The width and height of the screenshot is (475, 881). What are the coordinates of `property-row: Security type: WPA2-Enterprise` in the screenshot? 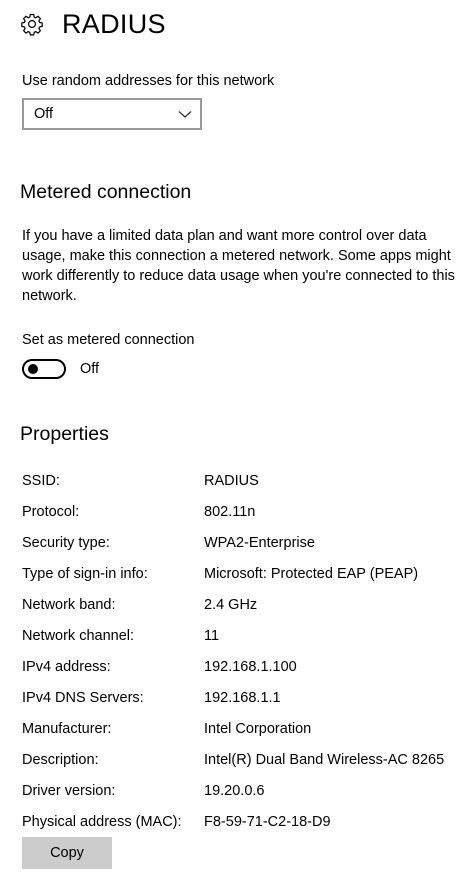 It's located at (244, 542).